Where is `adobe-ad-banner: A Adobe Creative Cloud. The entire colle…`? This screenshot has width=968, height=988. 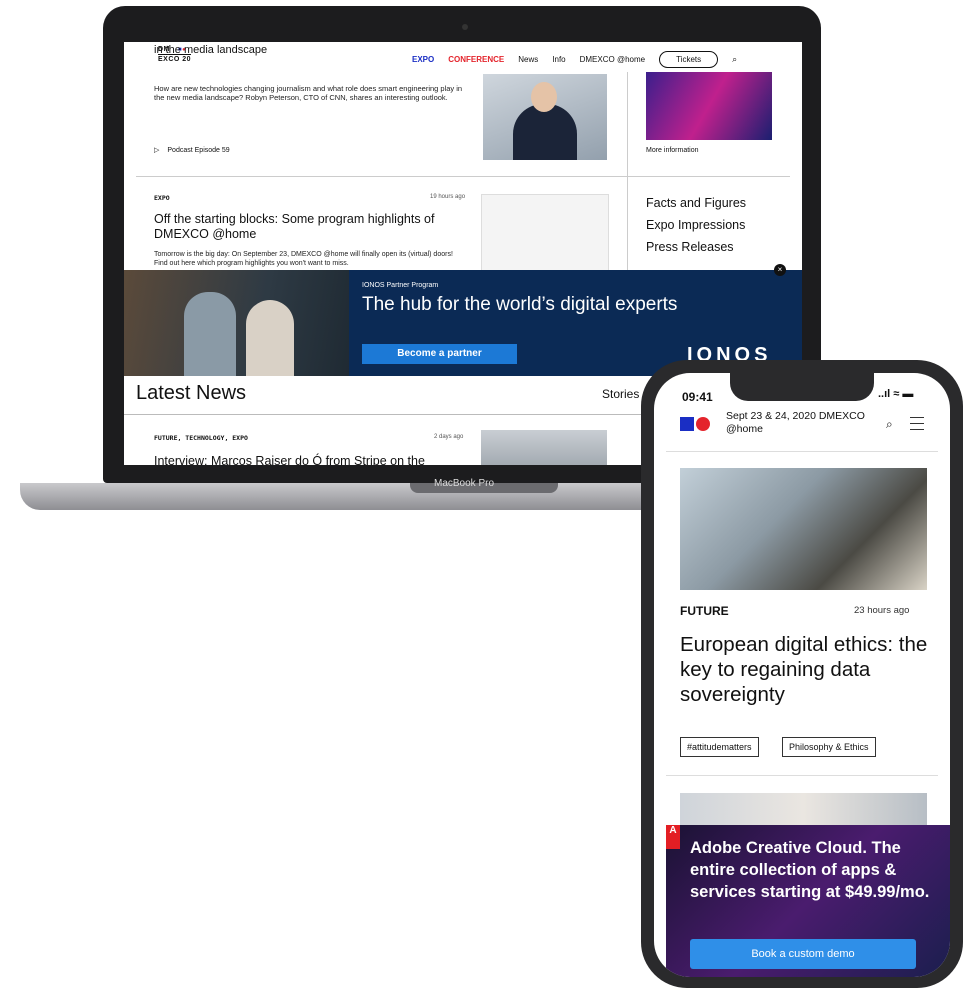 adobe-ad-banner: A Adobe Creative Cloud. The entire colle… is located at coordinates (808, 901).